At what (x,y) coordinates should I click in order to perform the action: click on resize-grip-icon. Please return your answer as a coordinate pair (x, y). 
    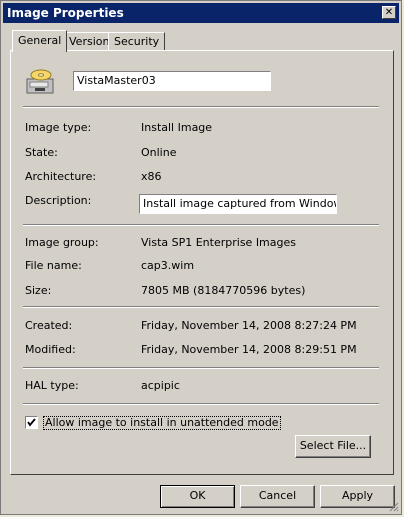
    Looking at the image, I should click on (393, 506).